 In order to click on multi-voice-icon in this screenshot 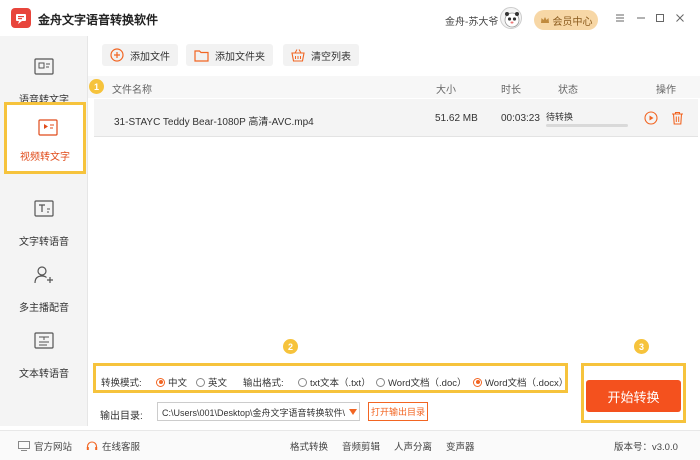, I will do `click(43, 275)`.